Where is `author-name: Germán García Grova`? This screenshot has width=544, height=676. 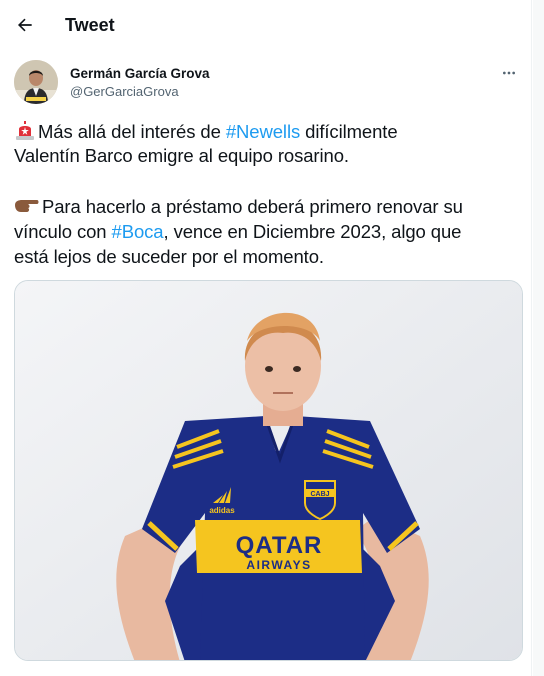 author-name: Germán García Grova is located at coordinates (140, 73).